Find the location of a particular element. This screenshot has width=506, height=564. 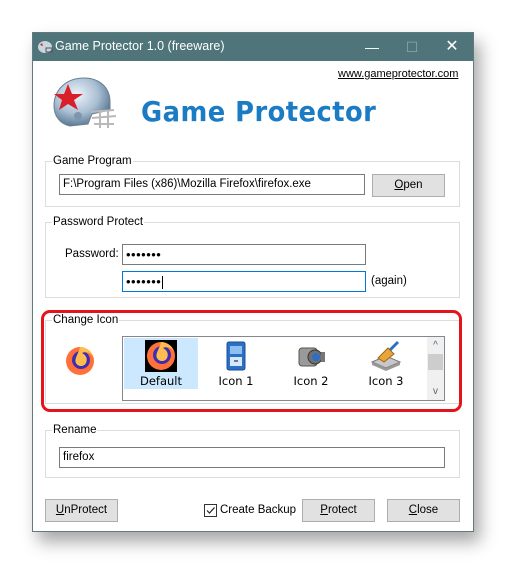

unprotect-accel: U is located at coordinates (60, 510).